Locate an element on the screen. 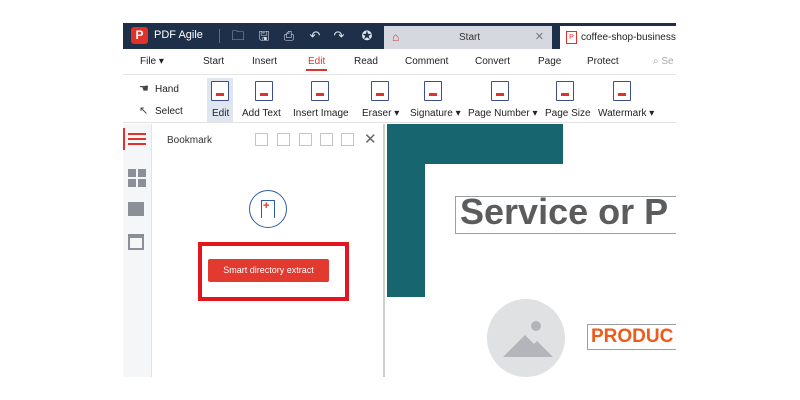  page-size-icon is located at coordinates (565, 91).